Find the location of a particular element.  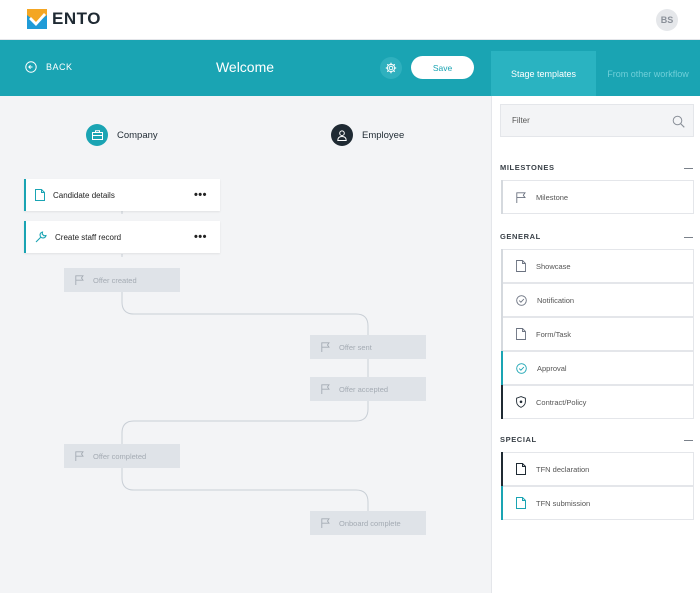

placeholder-stage: Offer completed is located at coordinates (122, 456).